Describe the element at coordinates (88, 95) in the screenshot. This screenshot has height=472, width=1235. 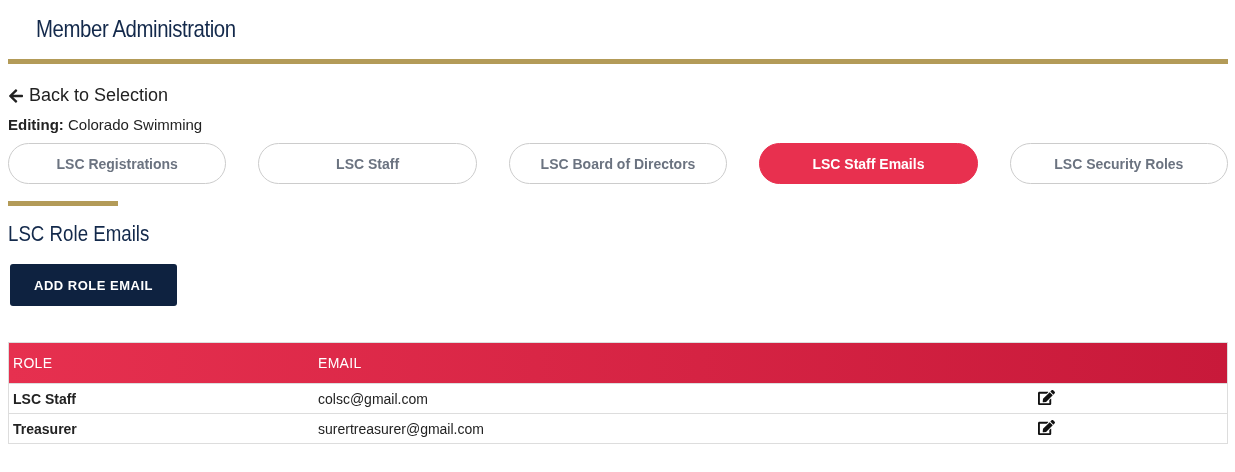
I see `back-link: Back to Selection` at that location.